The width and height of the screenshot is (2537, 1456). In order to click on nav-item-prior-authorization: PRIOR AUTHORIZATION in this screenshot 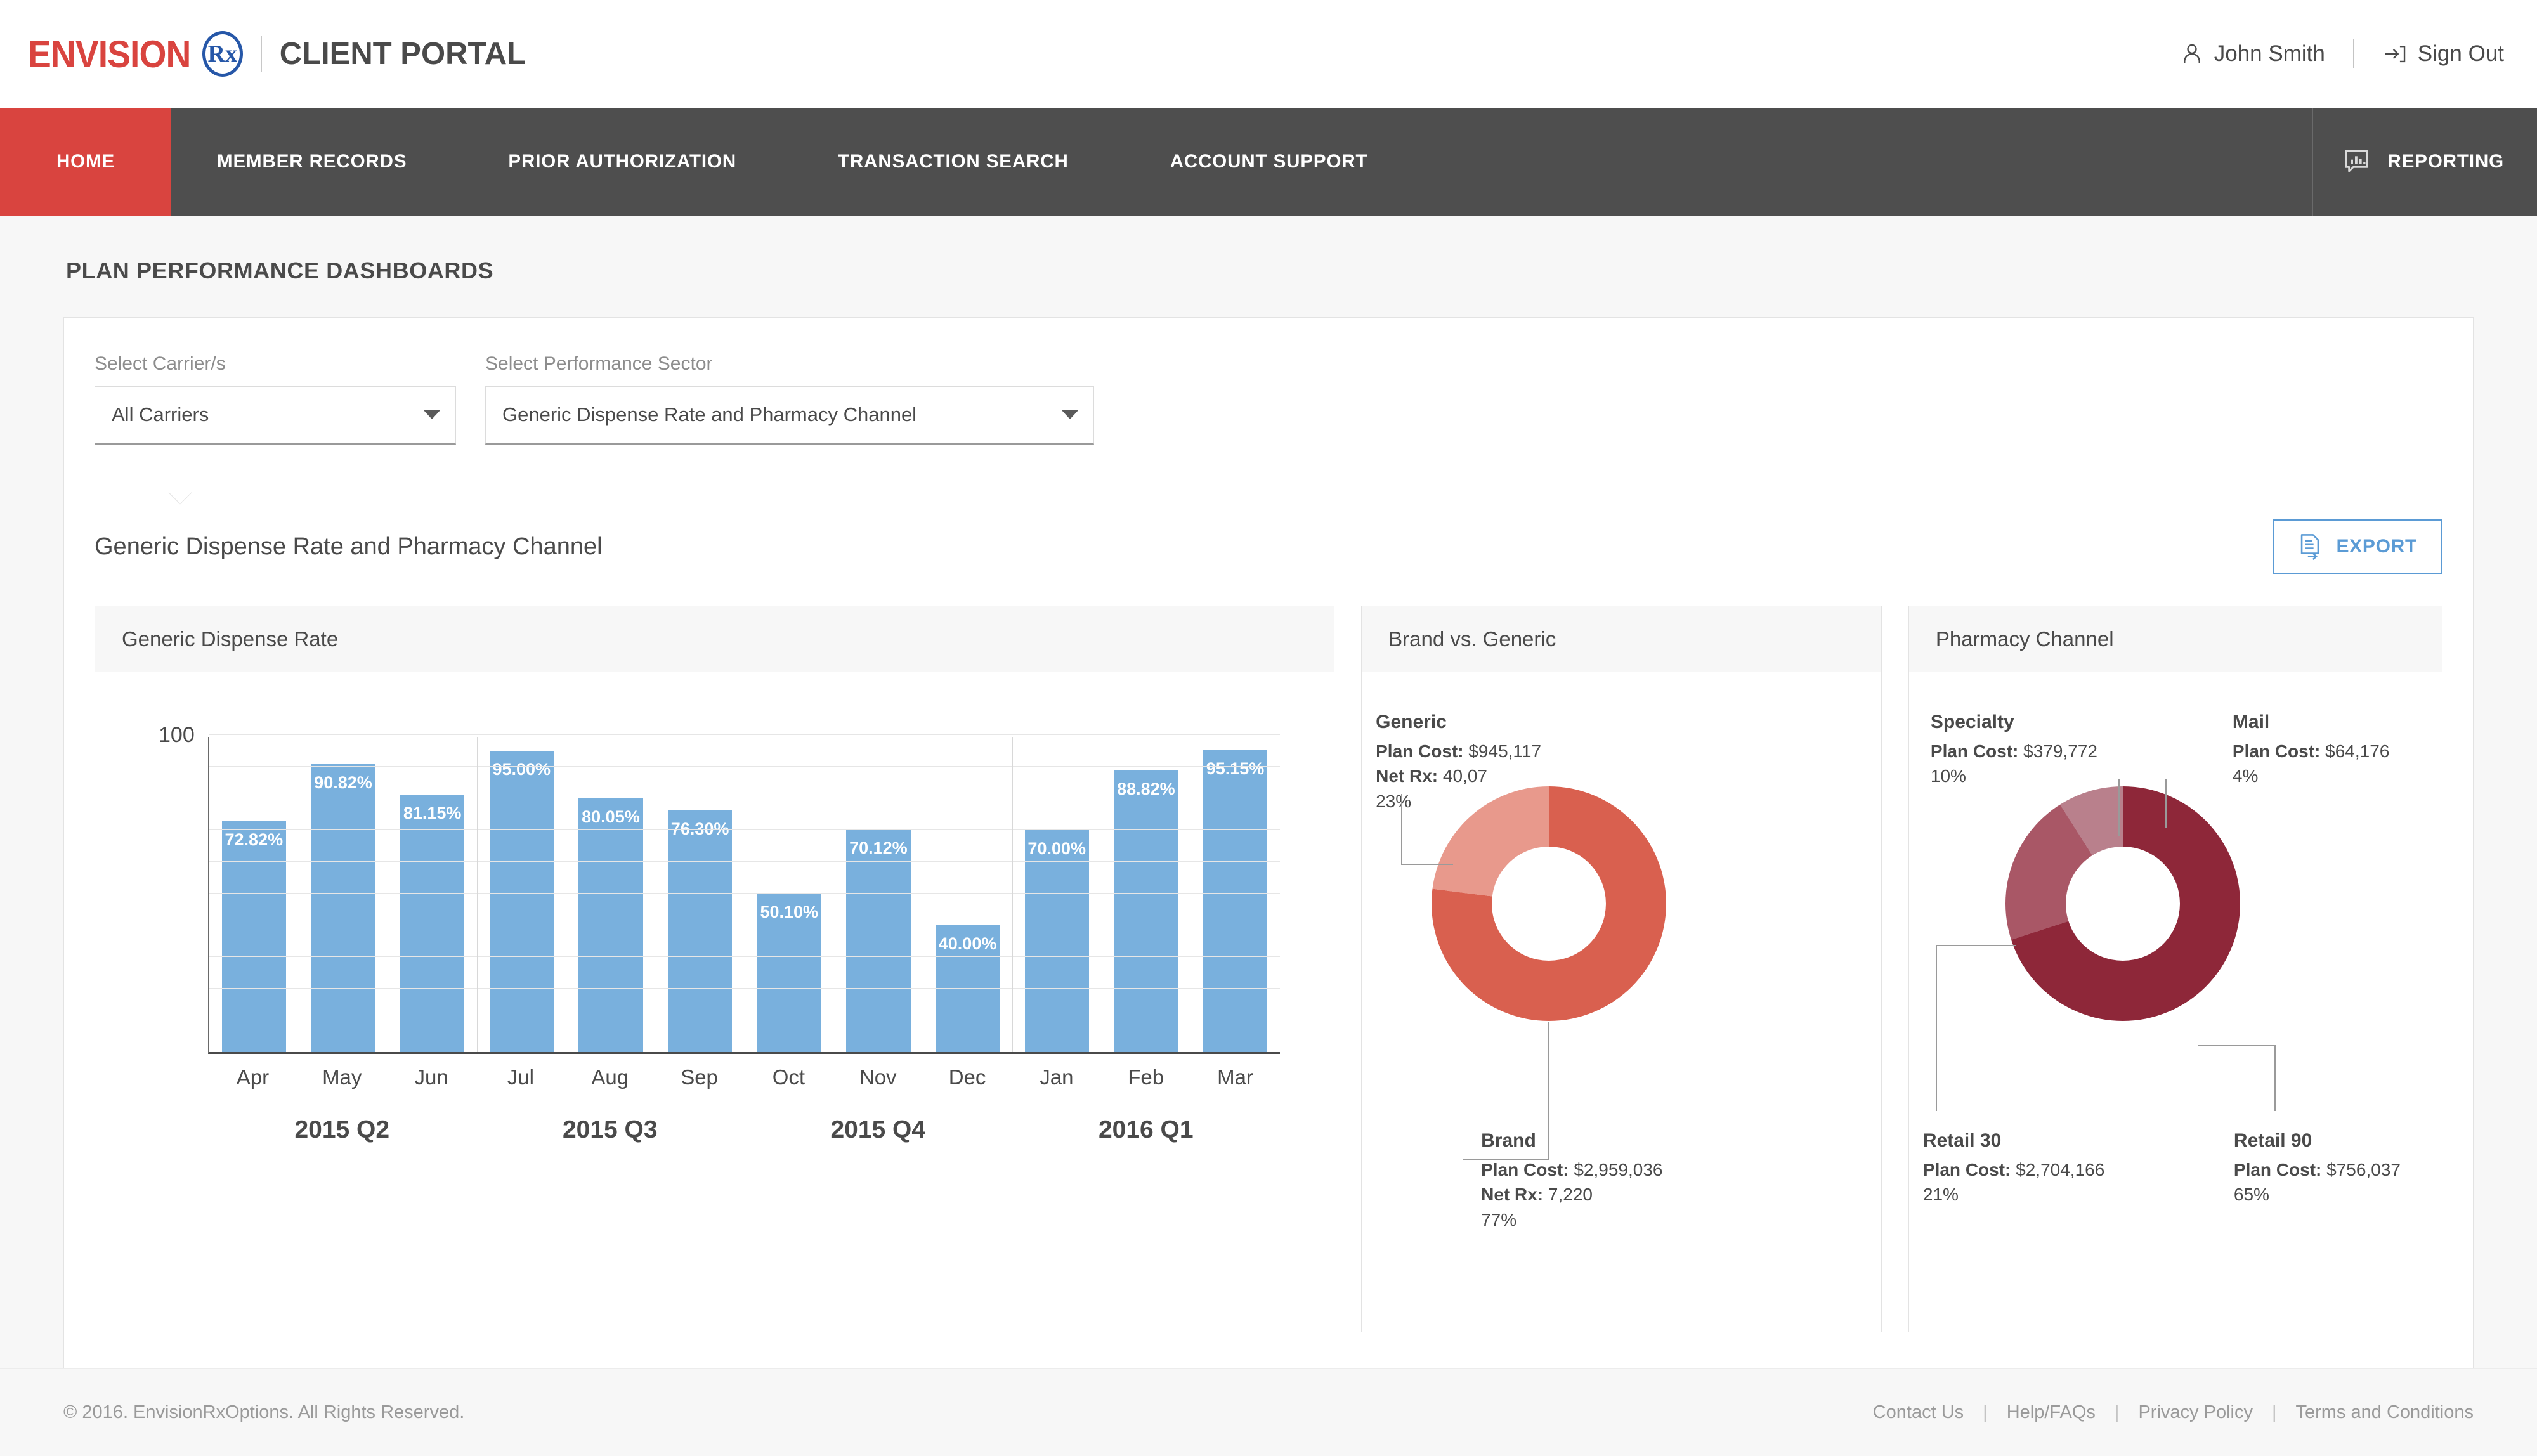, I will do `click(622, 162)`.